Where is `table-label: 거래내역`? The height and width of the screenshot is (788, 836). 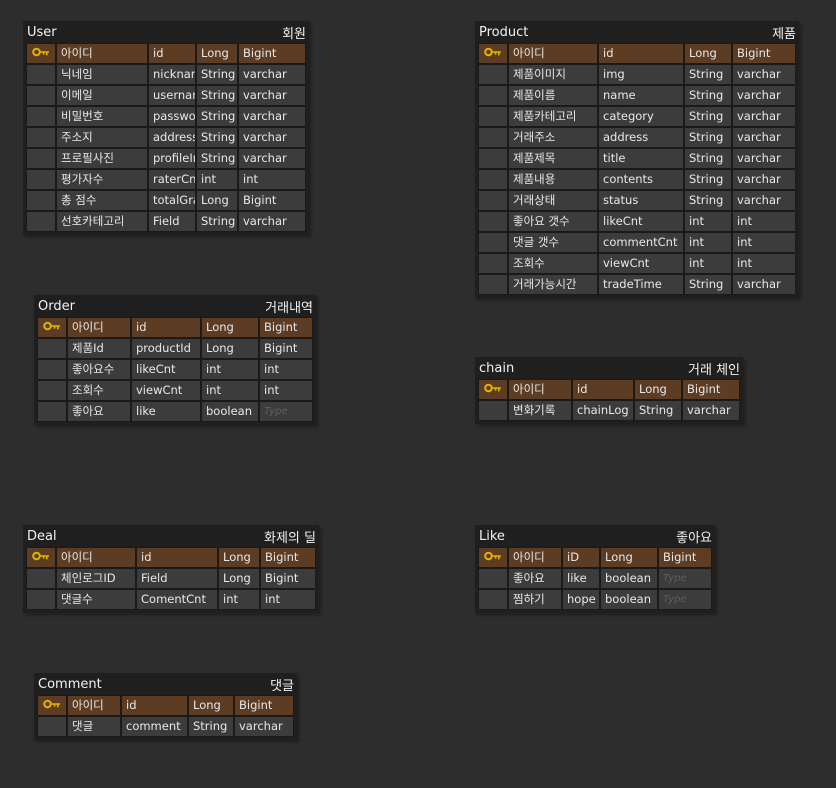 table-label: 거래내역 is located at coordinates (289, 308).